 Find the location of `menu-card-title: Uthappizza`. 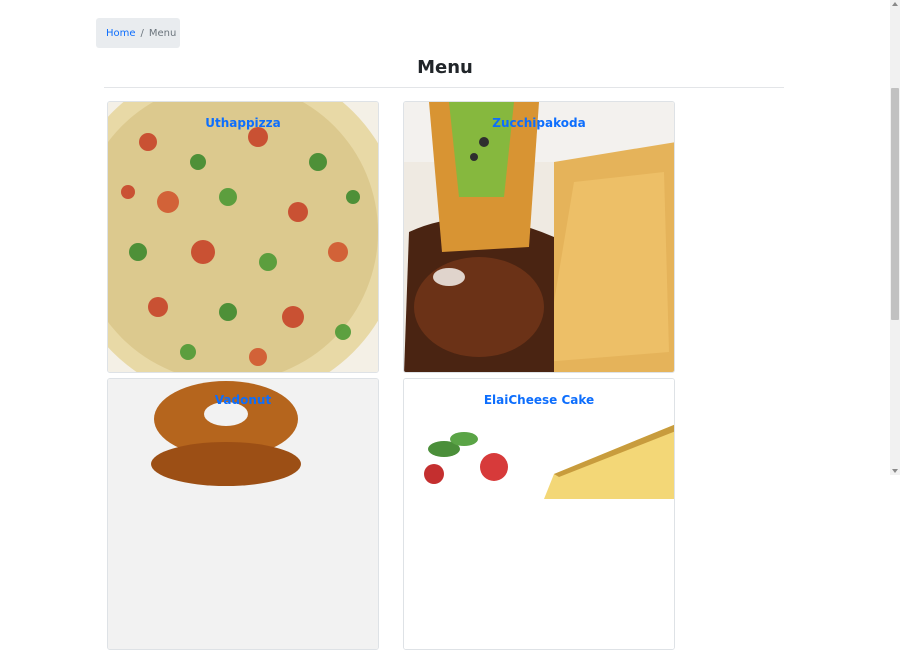

menu-card-title: Uthappizza is located at coordinates (243, 123).